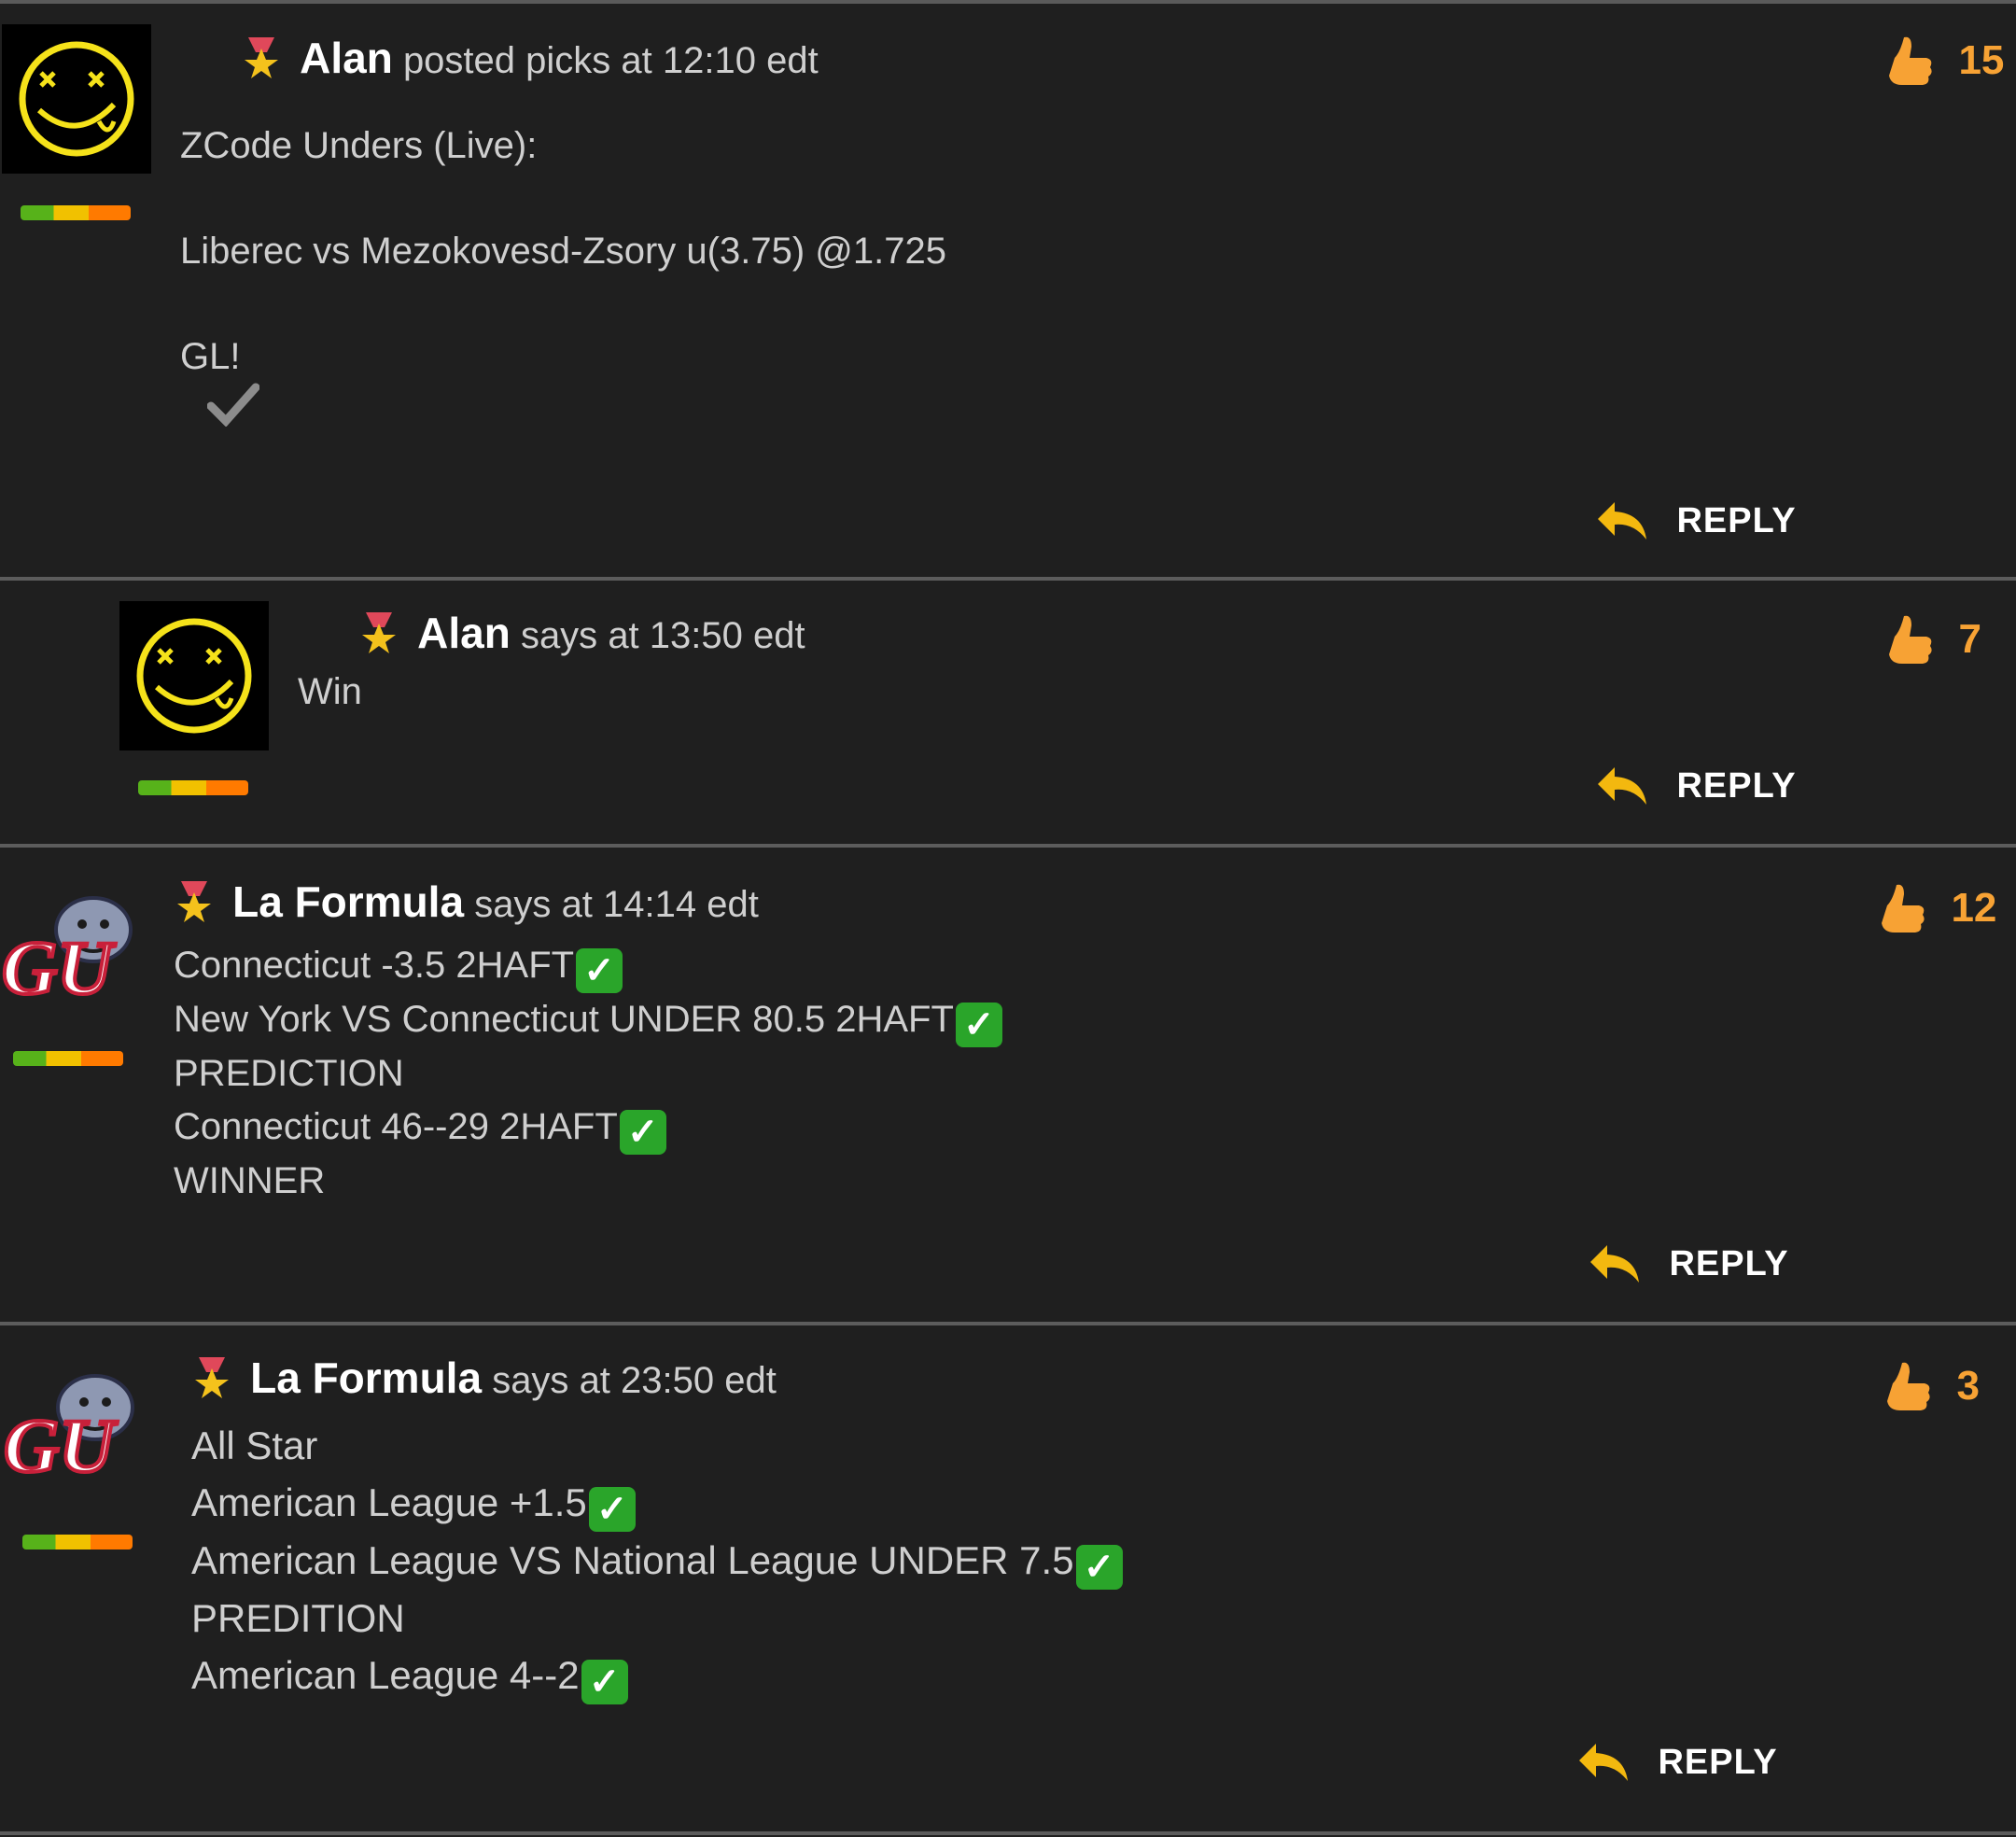 This screenshot has height=1837, width=2016. What do you see at coordinates (657, 1503) in the screenshot?
I see `post-line: American League +1.5 ✓` at bounding box center [657, 1503].